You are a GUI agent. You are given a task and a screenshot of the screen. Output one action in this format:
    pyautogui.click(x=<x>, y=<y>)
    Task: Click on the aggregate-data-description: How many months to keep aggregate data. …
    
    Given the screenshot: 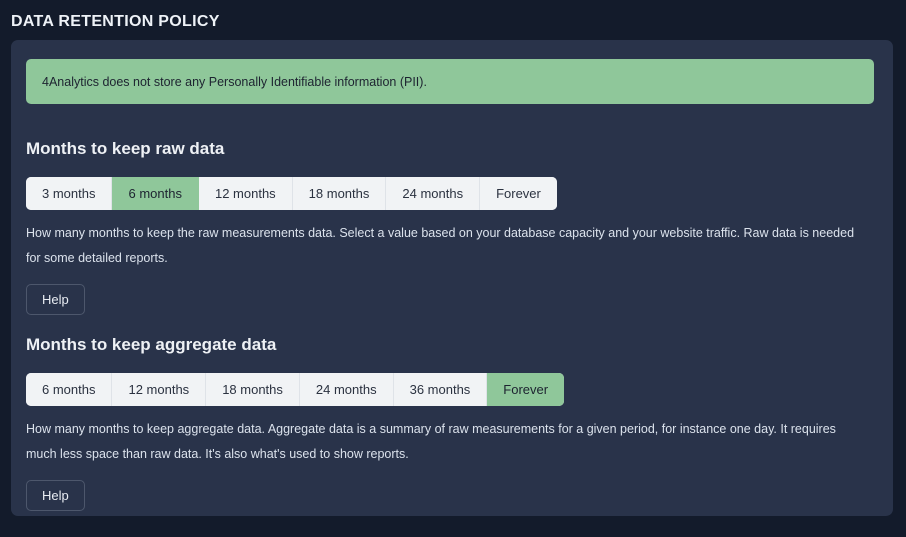 What is the action you would take?
    pyautogui.click(x=431, y=441)
    